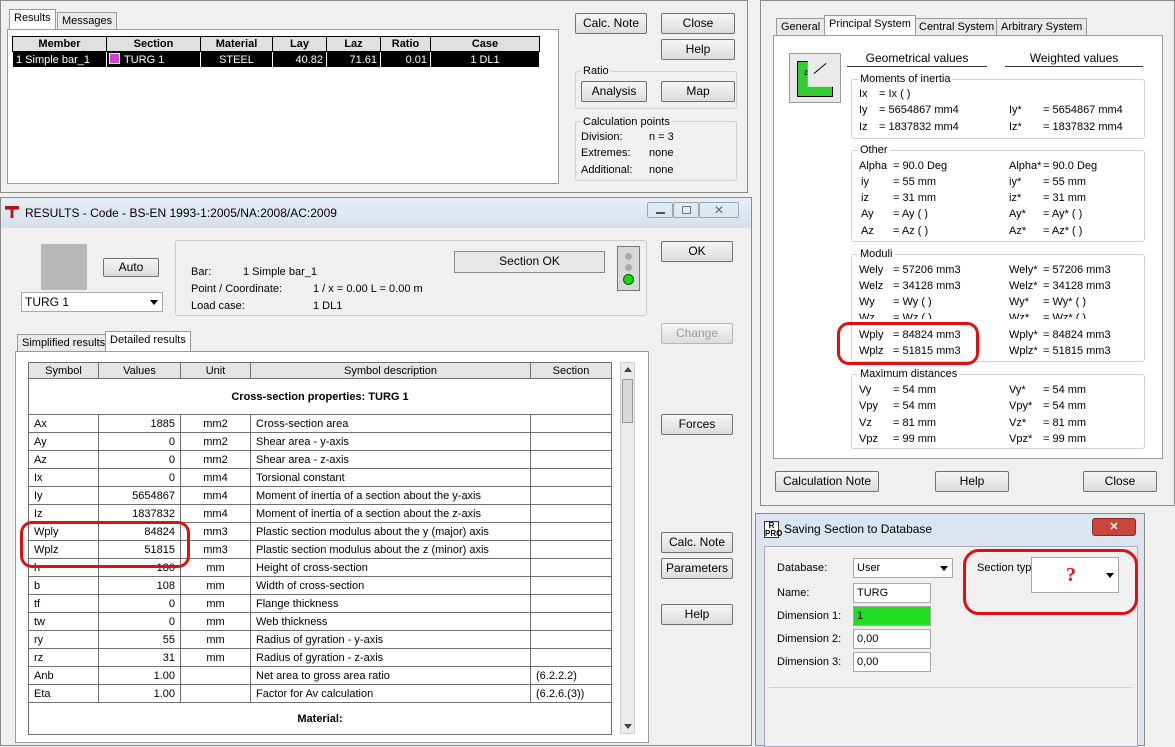 The height and width of the screenshot is (747, 1175). What do you see at coordinates (485, 44) in the screenshot?
I see `col-case: Case` at bounding box center [485, 44].